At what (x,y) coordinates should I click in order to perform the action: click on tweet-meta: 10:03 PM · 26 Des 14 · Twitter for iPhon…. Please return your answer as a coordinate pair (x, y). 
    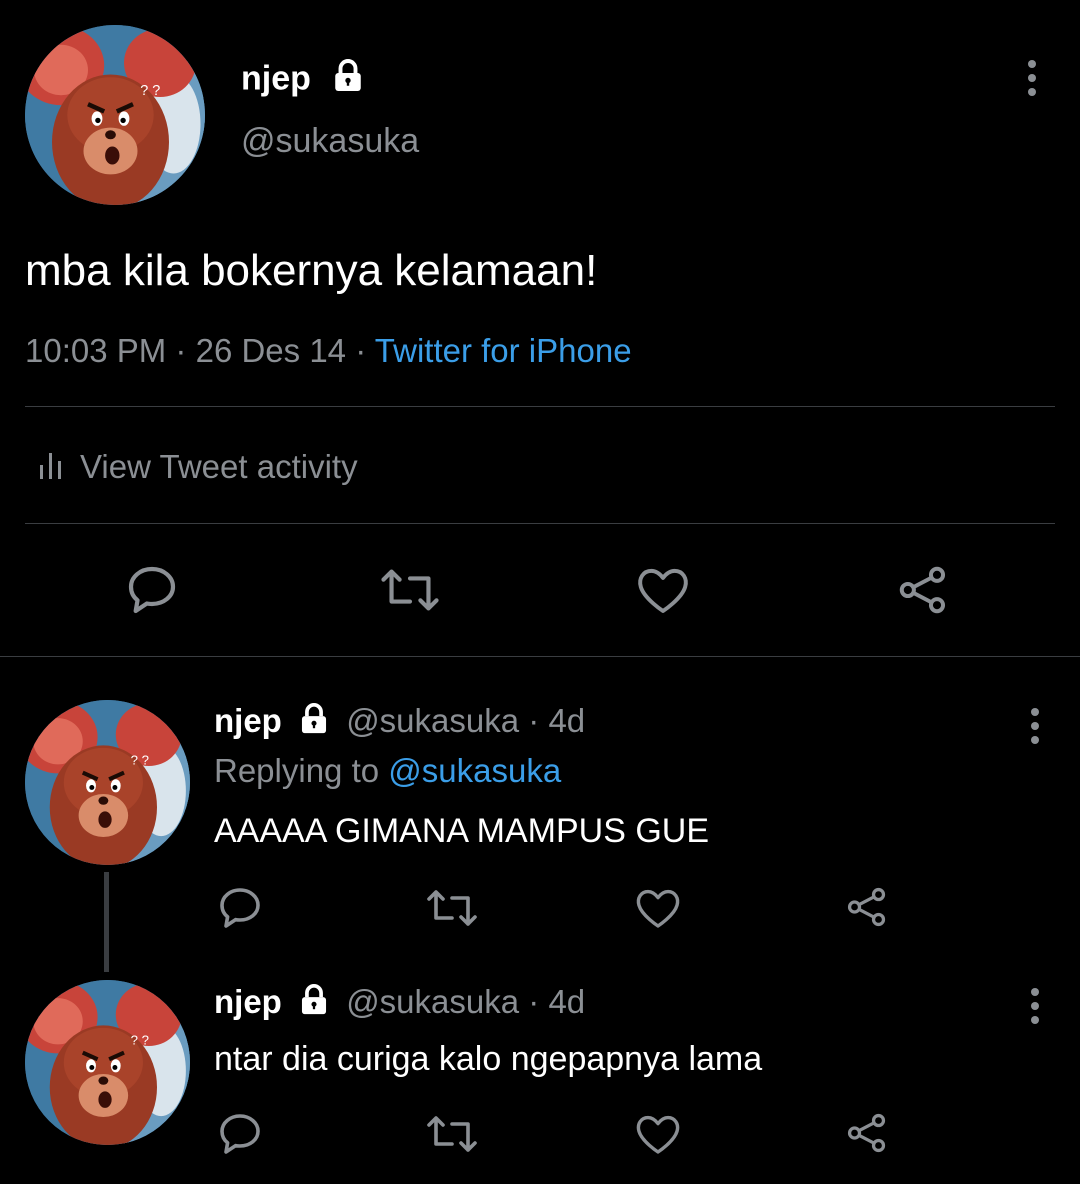
    Looking at the image, I should click on (328, 350).